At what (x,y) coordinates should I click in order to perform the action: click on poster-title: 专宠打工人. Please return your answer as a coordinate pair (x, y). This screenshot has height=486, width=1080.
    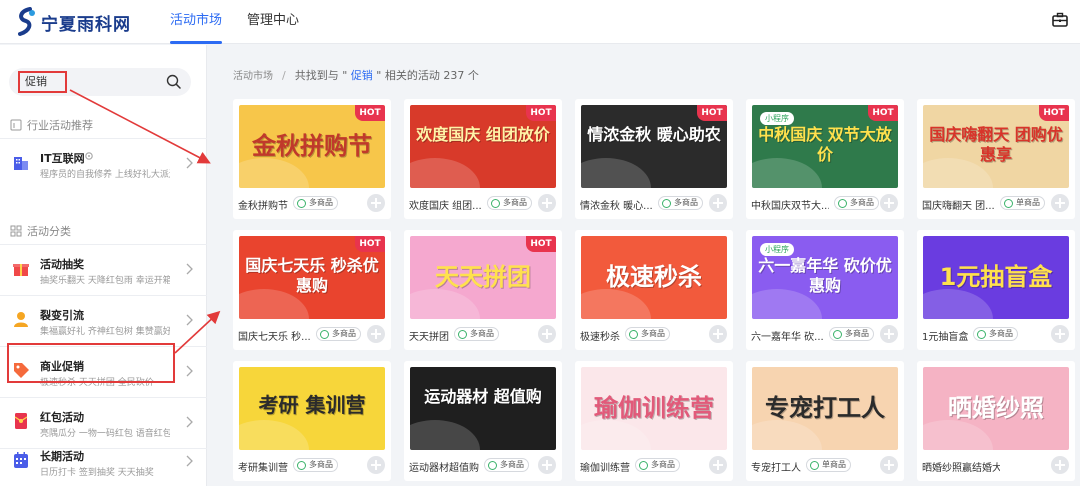
    Looking at the image, I should click on (825, 408).